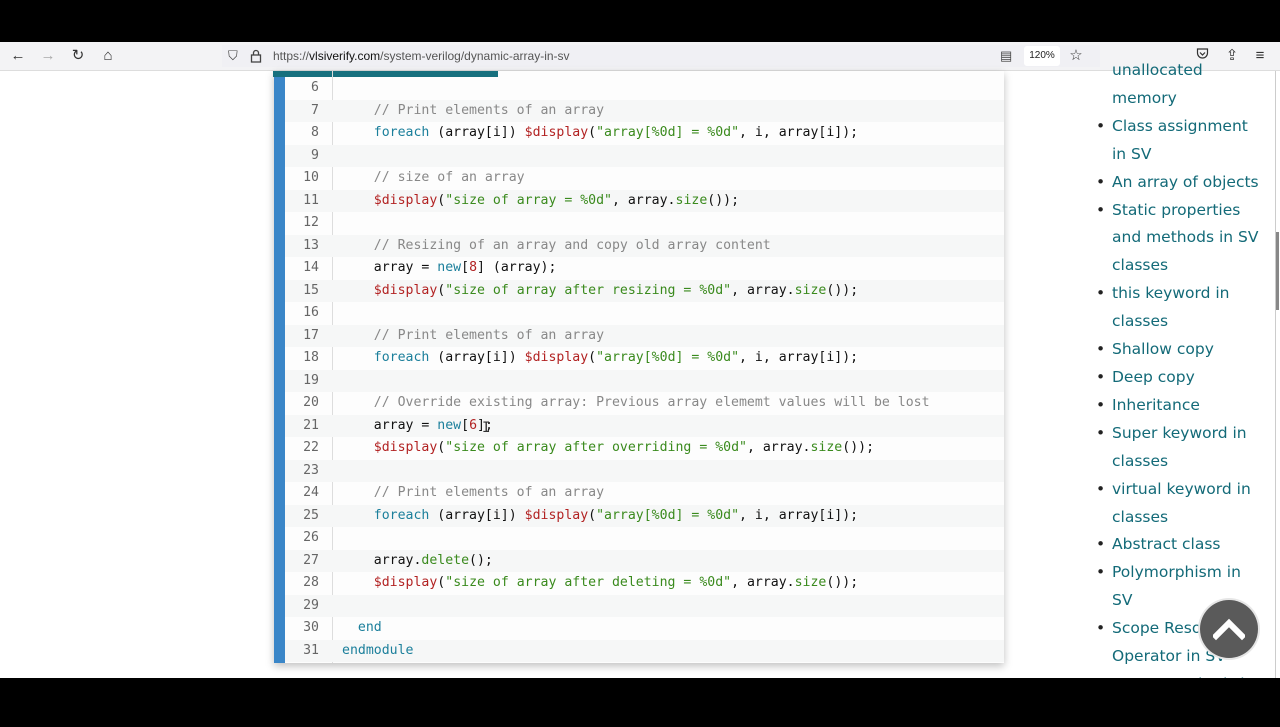 This screenshot has width=1280, height=727. What do you see at coordinates (644, 493) in the screenshot?
I see `code-line: 24 // Print elements of an array` at bounding box center [644, 493].